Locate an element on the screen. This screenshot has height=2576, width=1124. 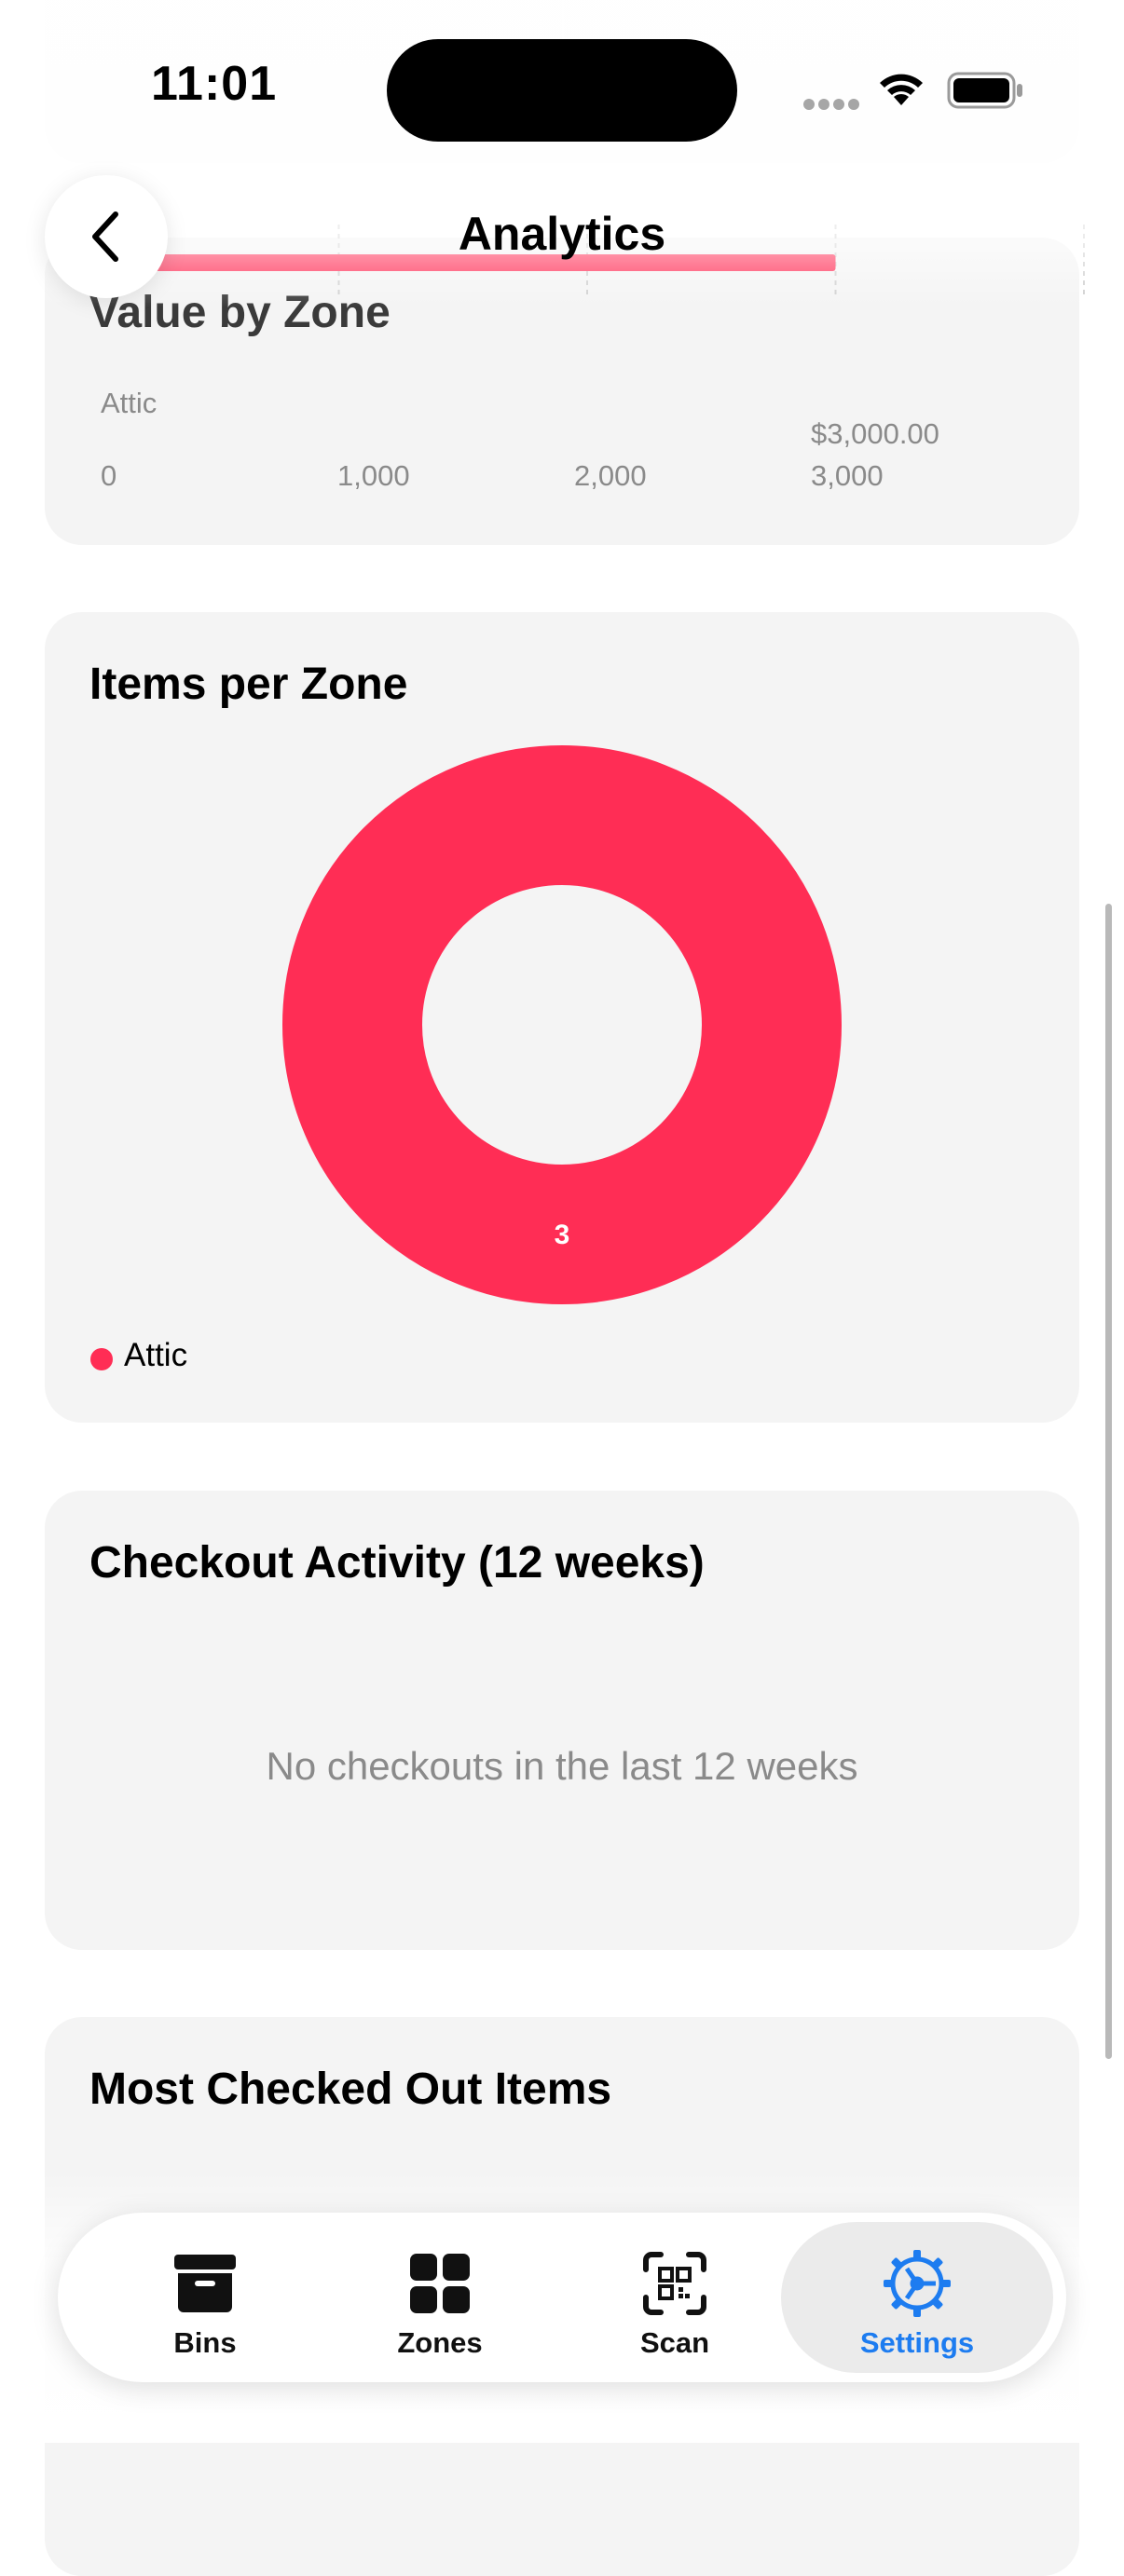
tab-scan: Scan is located at coordinates (674, 2297).